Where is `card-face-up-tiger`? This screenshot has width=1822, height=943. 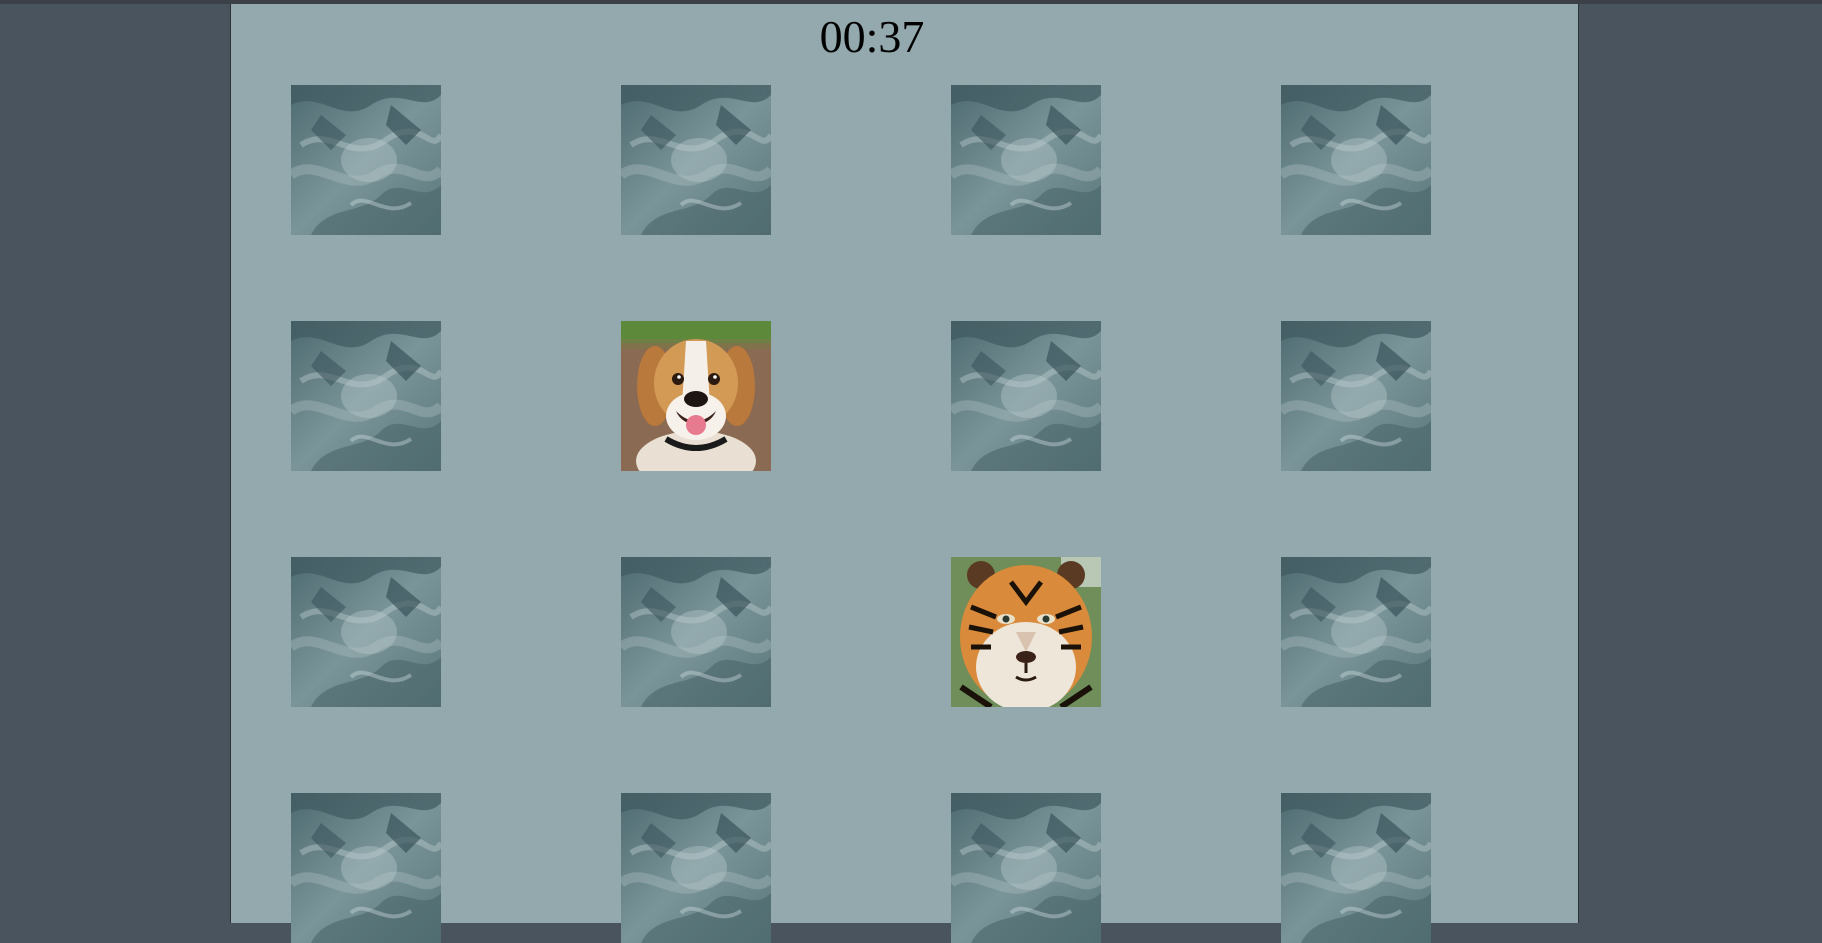
card-face-up-tiger is located at coordinates (1026, 632).